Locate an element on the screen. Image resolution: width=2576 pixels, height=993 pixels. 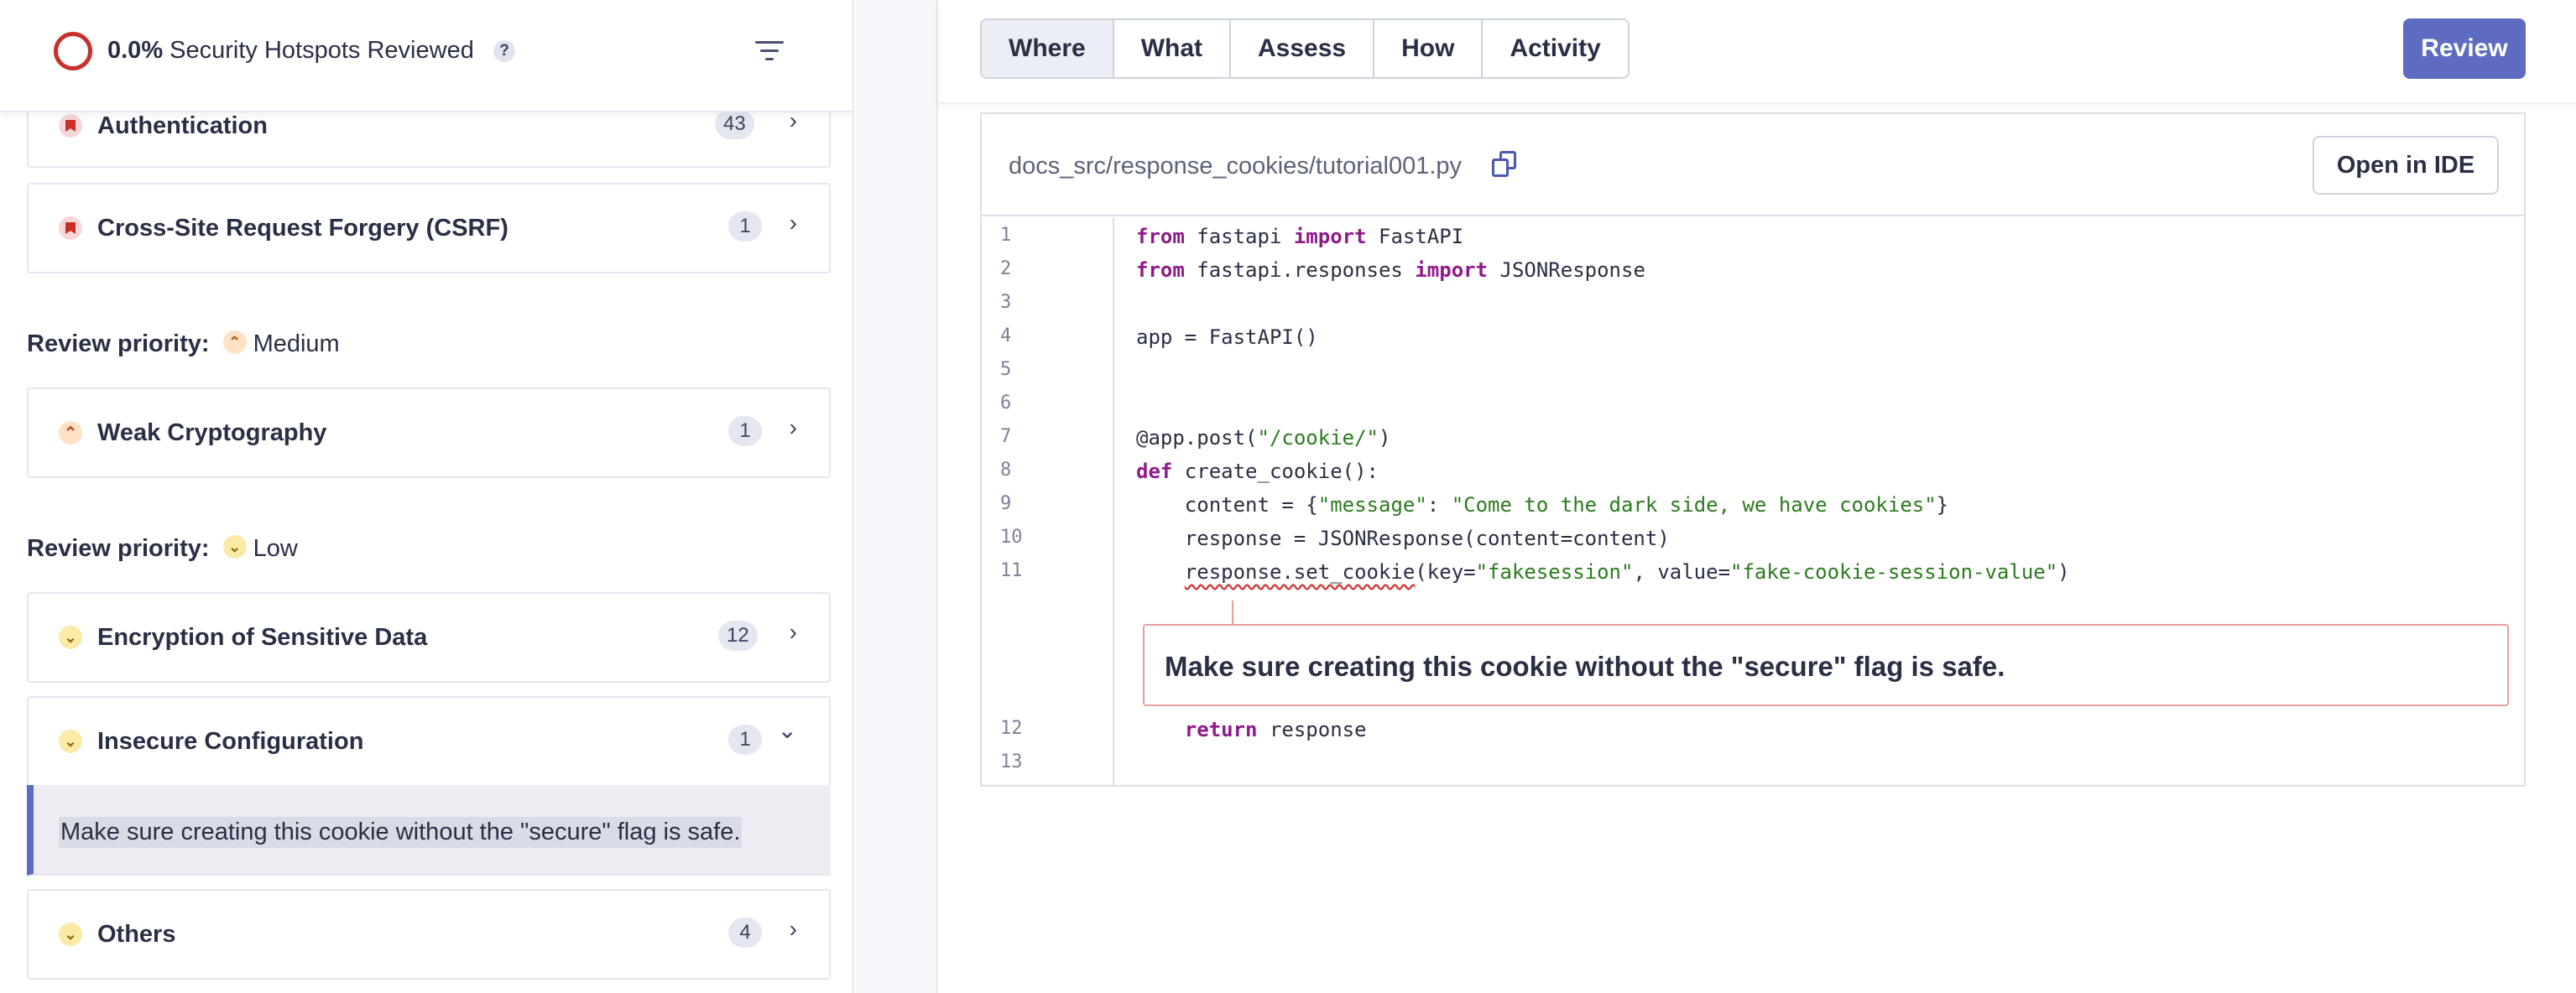
code-line: 13 is located at coordinates (1753, 761).